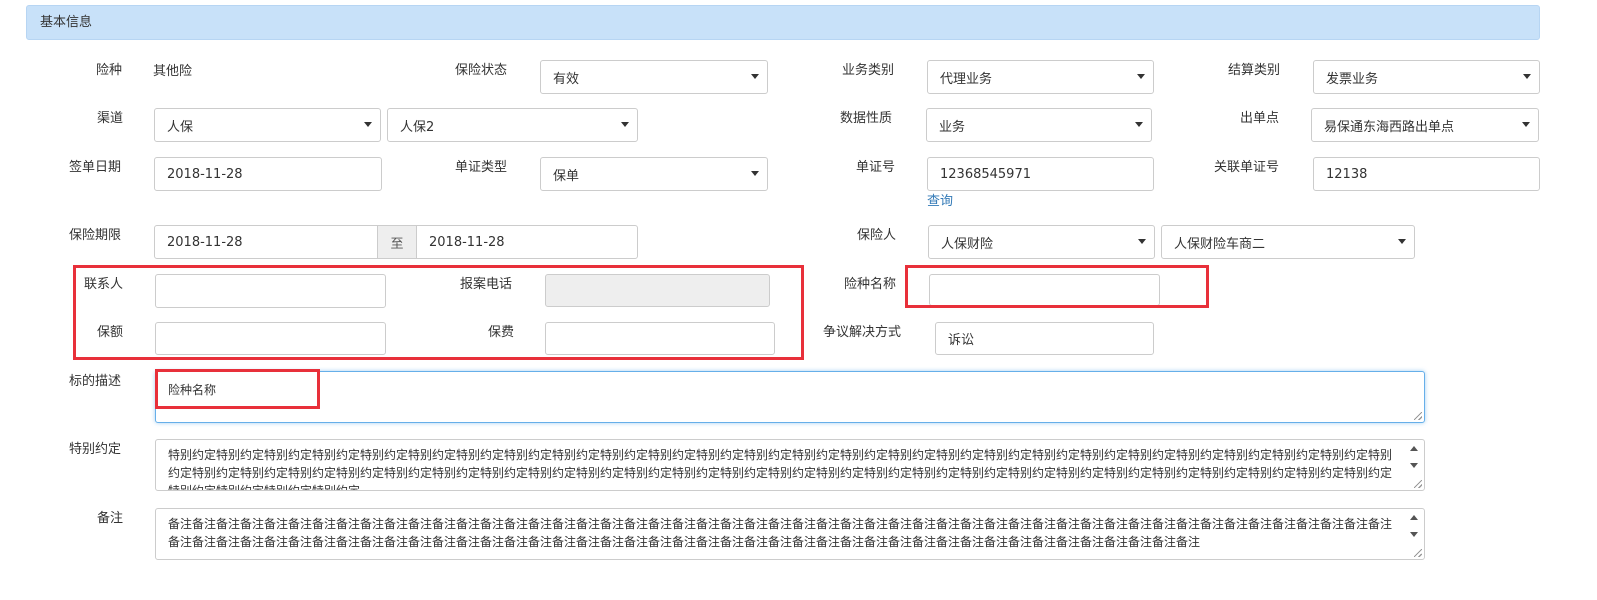  What do you see at coordinates (527, 242) in the screenshot?
I see `period-end-input: 2018-11-28` at bounding box center [527, 242].